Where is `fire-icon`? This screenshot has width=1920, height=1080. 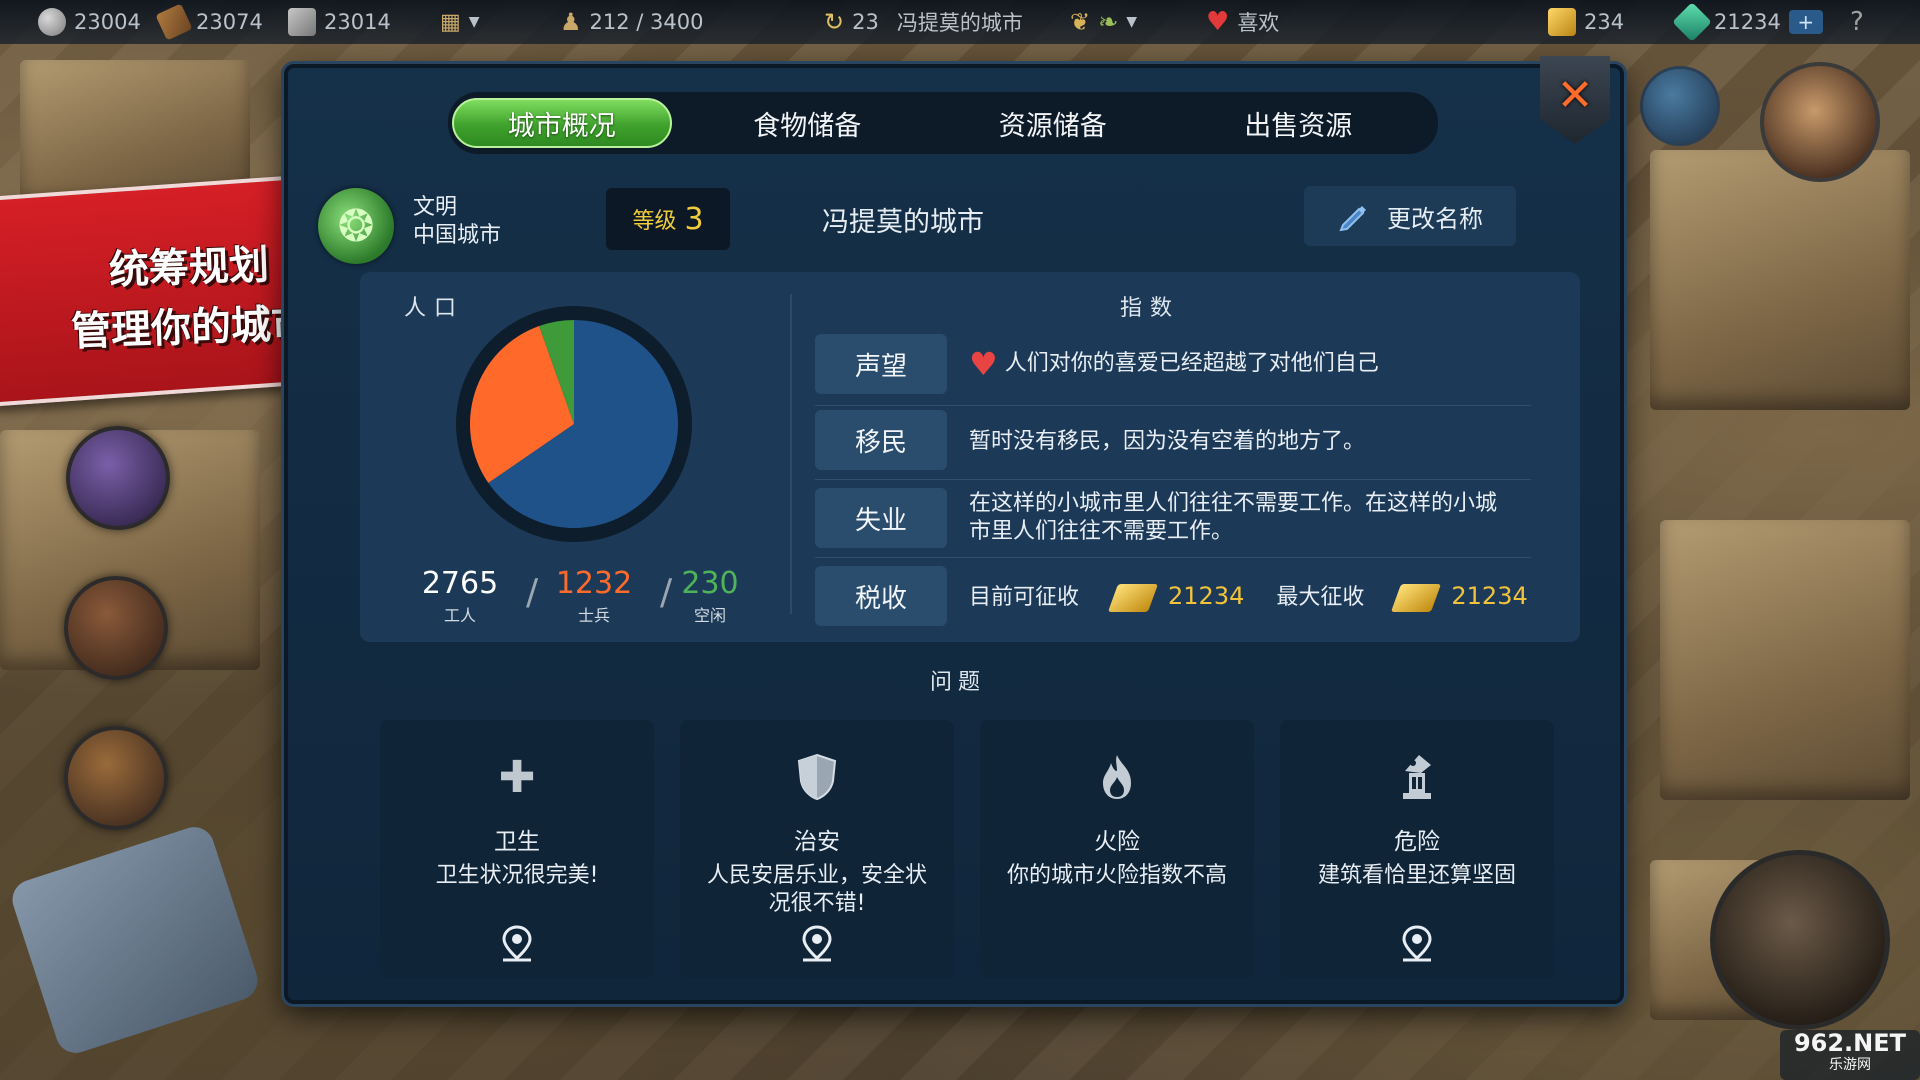
fire-icon is located at coordinates (1117, 777).